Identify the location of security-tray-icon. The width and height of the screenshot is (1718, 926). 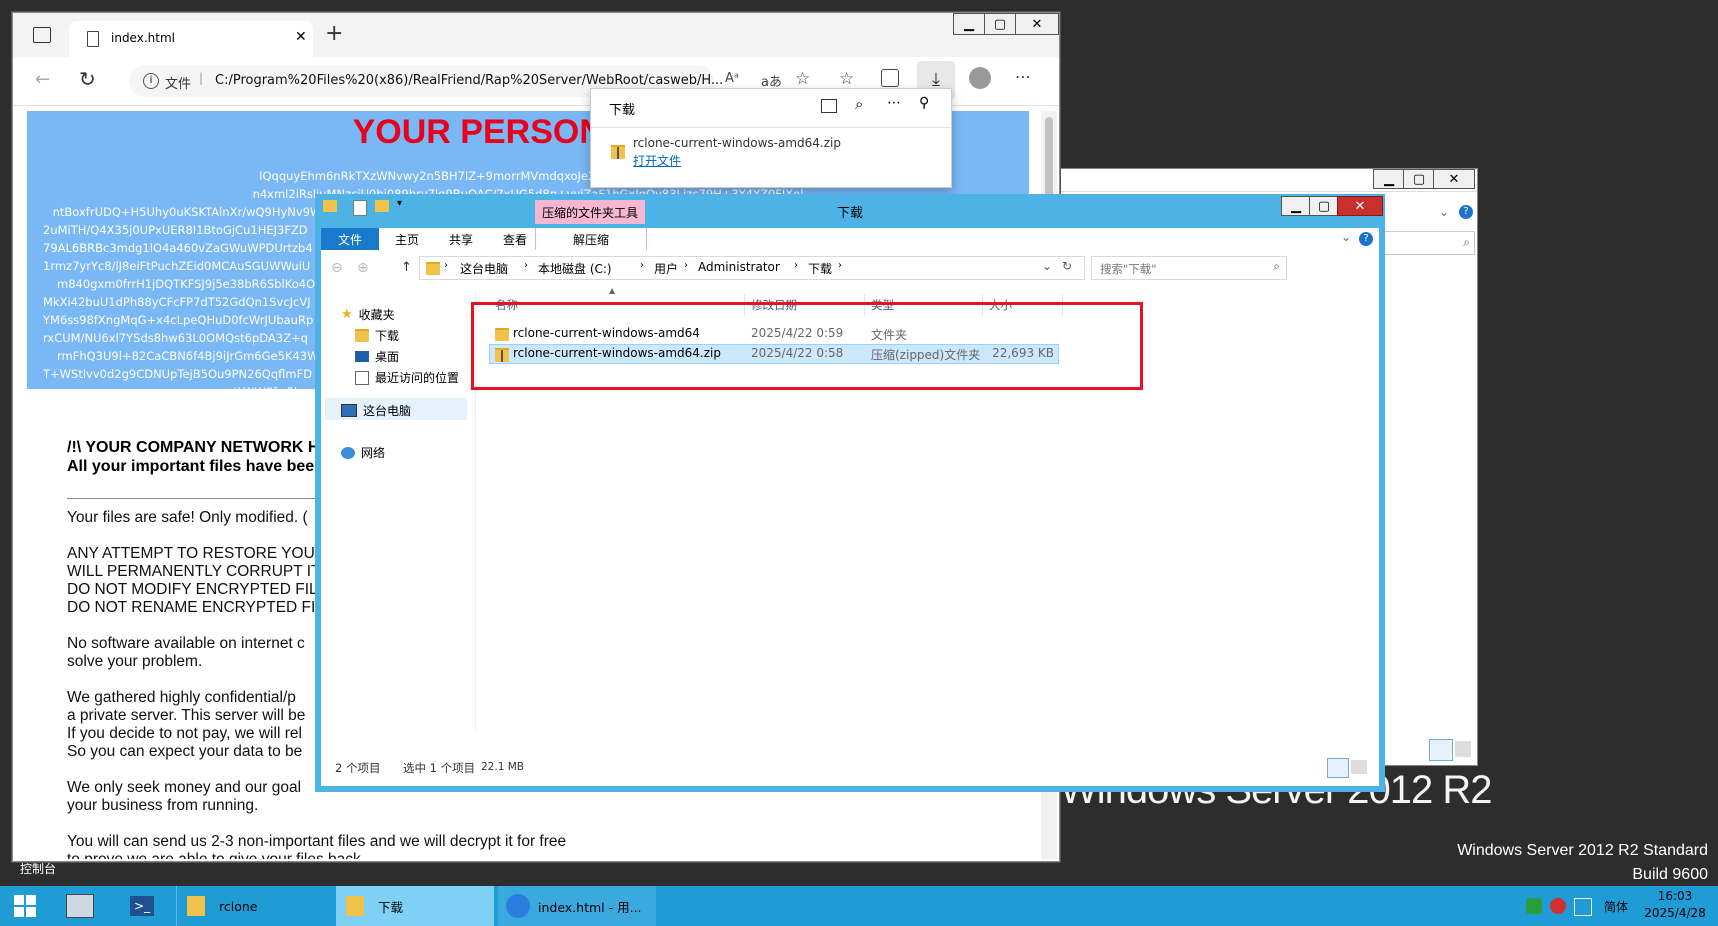
(1534, 906).